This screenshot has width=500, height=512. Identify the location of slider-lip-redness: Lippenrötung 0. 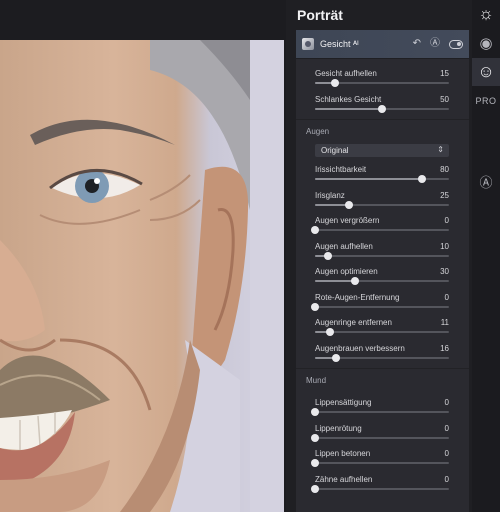
(382, 432).